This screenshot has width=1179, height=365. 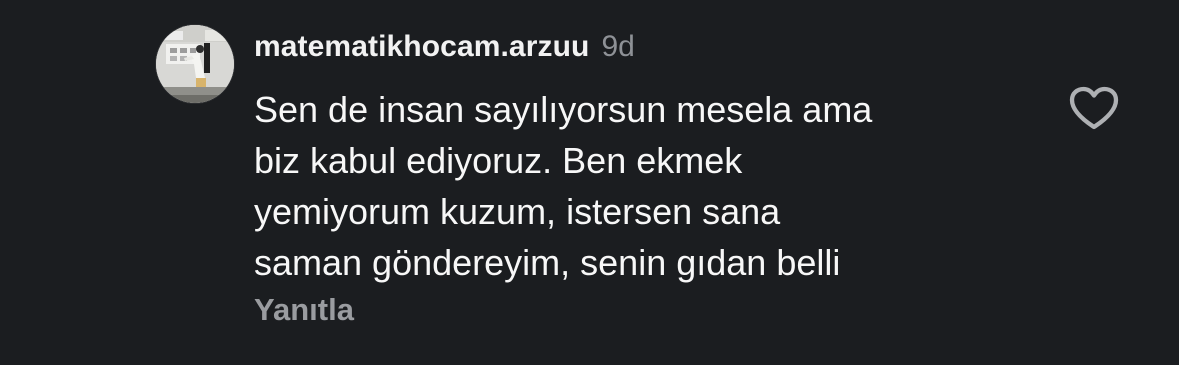 I want to click on comment-header: matematikhocam.arzuu 9d, so click(x=444, y=50).